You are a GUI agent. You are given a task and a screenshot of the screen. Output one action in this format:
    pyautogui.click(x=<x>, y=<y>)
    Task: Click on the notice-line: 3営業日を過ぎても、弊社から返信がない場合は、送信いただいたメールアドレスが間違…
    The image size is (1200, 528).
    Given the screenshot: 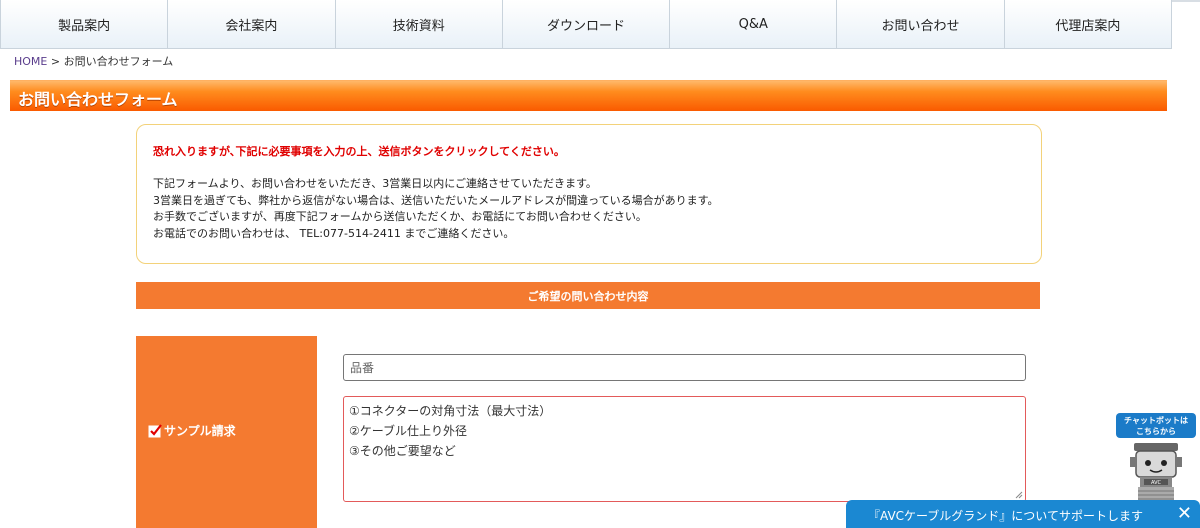 What is the action you would take?
    pyautogui.click(x=436, y=200)
    